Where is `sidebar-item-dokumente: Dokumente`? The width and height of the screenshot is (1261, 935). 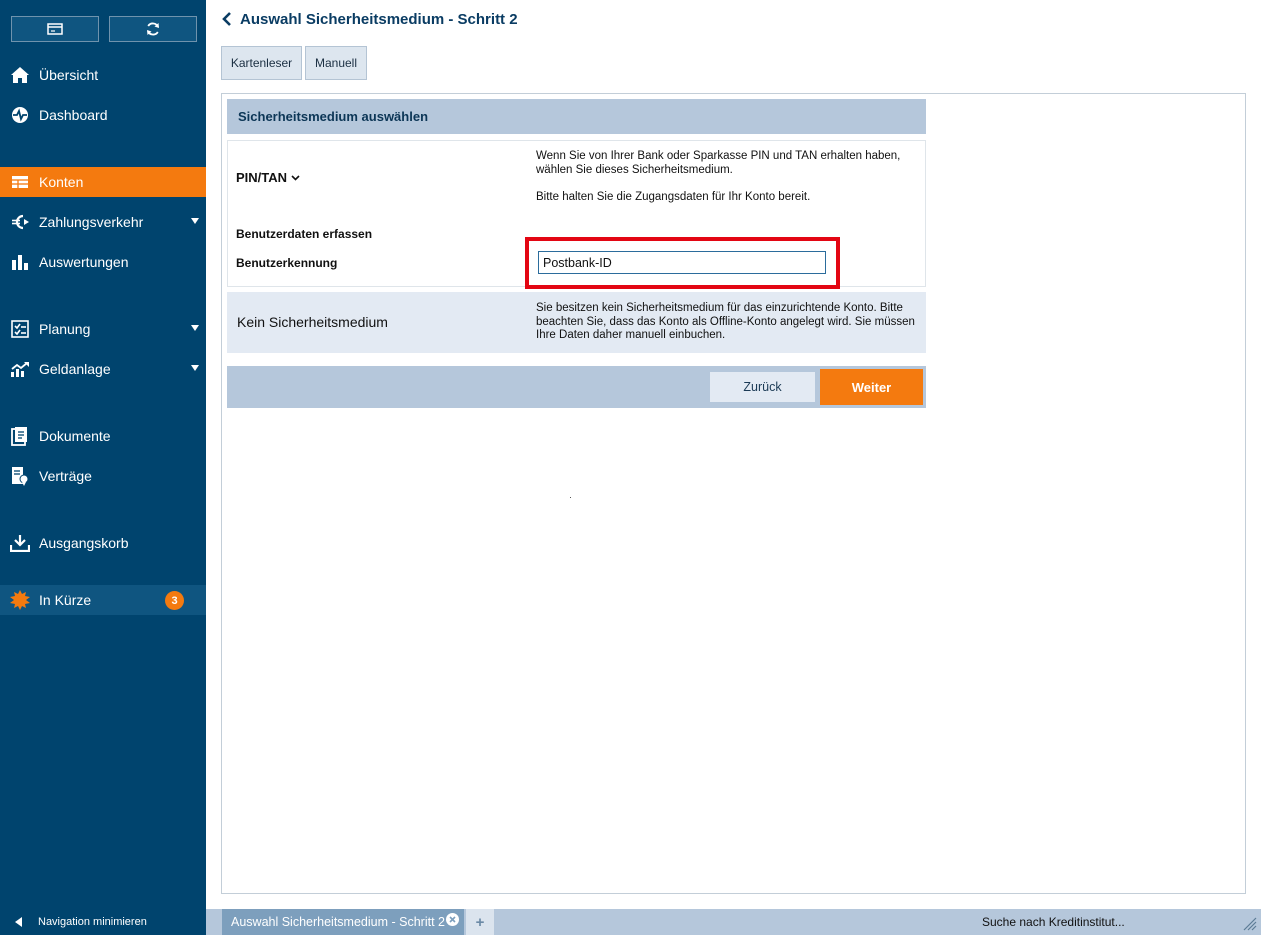 sidebar-item-dokumente: Dokumente is located at coordinates (103, 436).